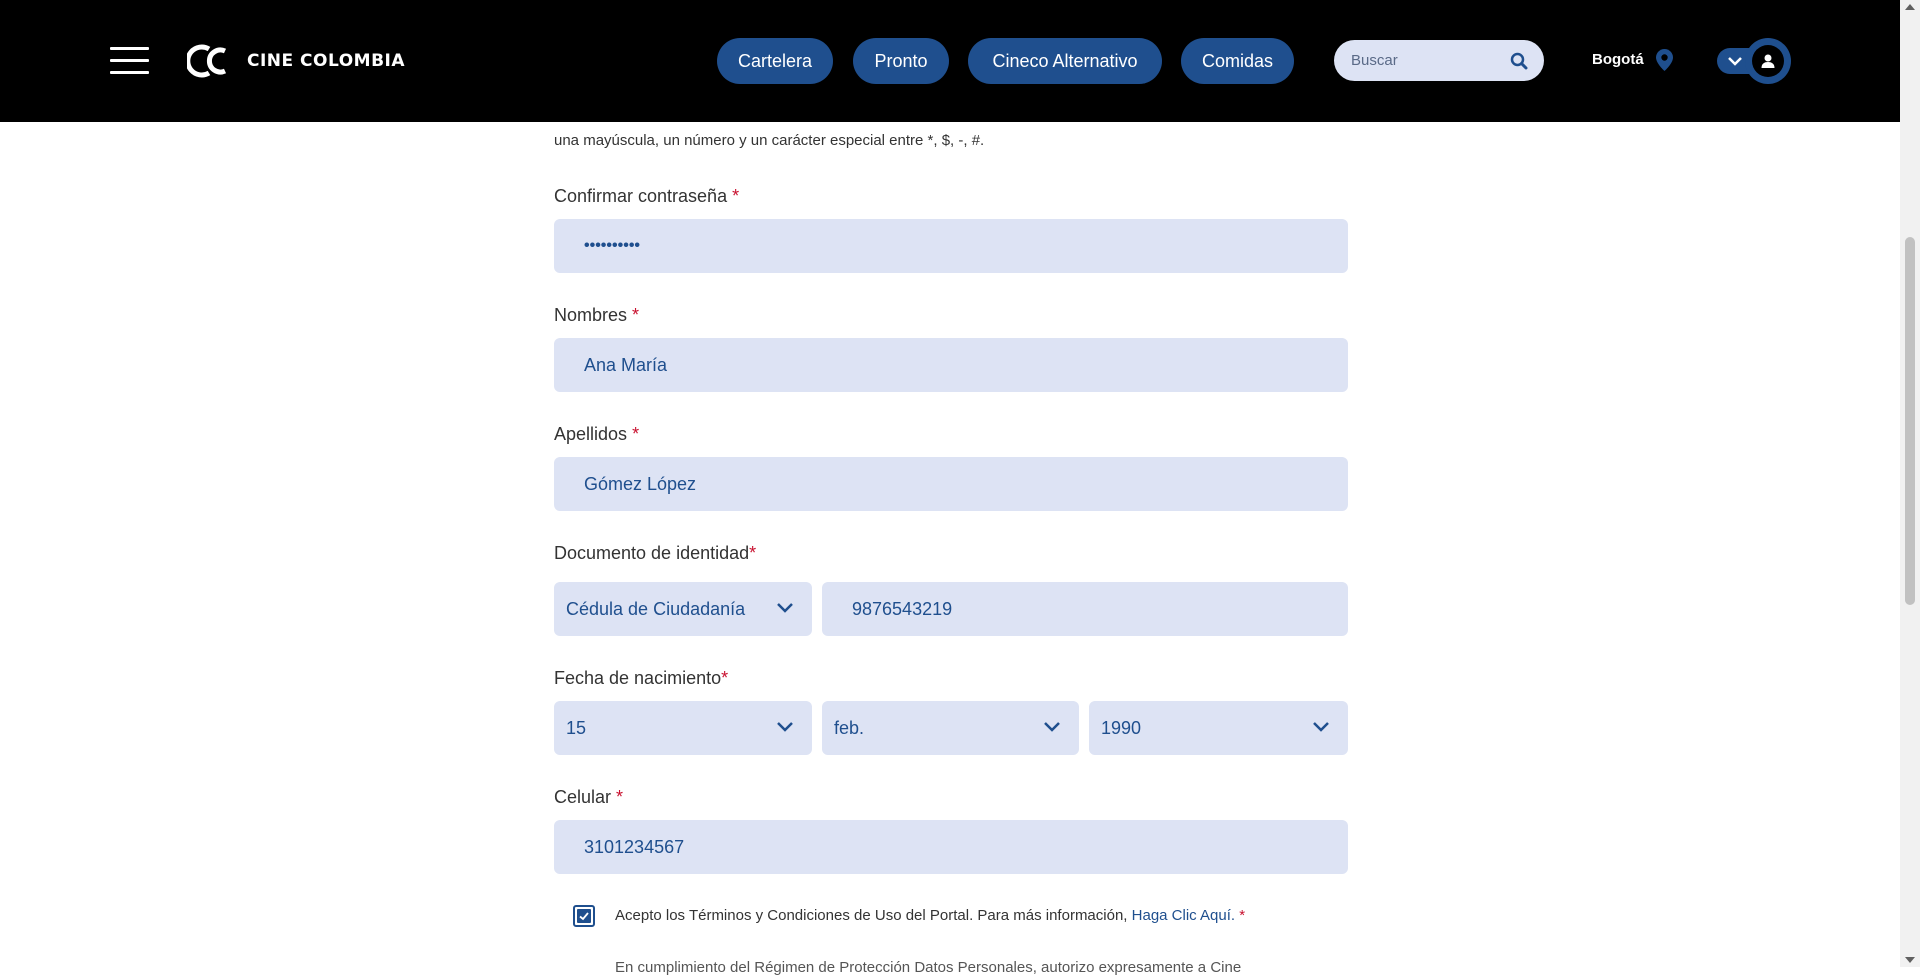 This screenshot has height=976, width=1920. I want to click on last-names-label: Apellidos *, so click(597, 434).